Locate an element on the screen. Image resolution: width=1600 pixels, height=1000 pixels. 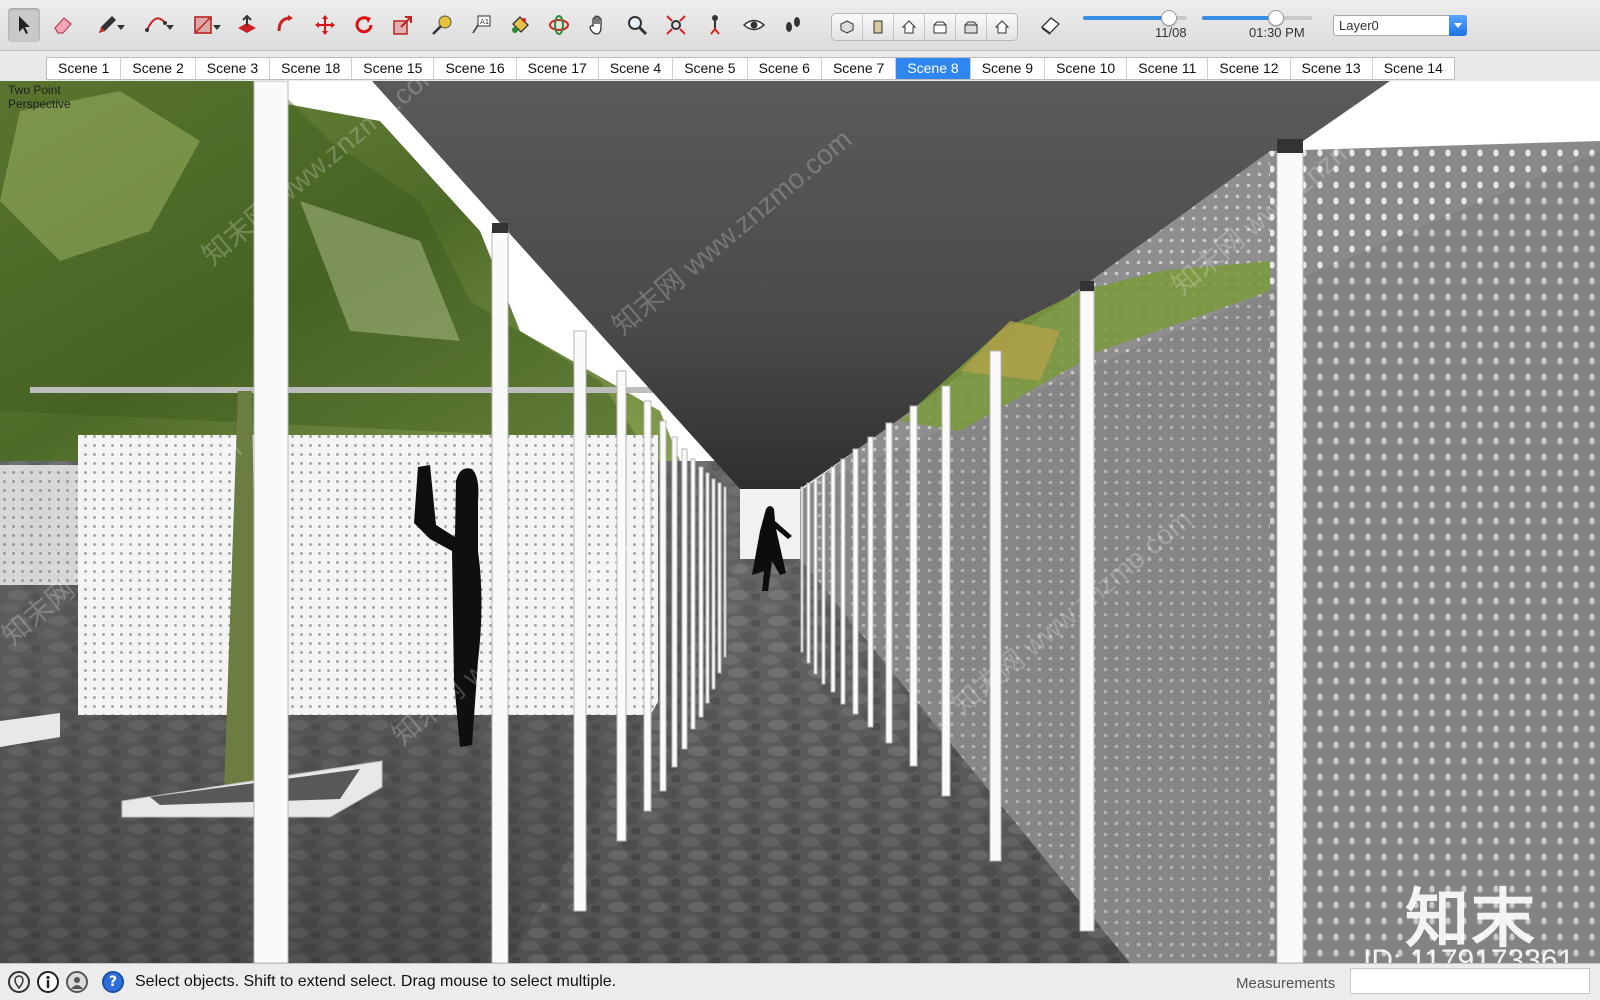
user-account-icon is located at coordinates (77, 982).